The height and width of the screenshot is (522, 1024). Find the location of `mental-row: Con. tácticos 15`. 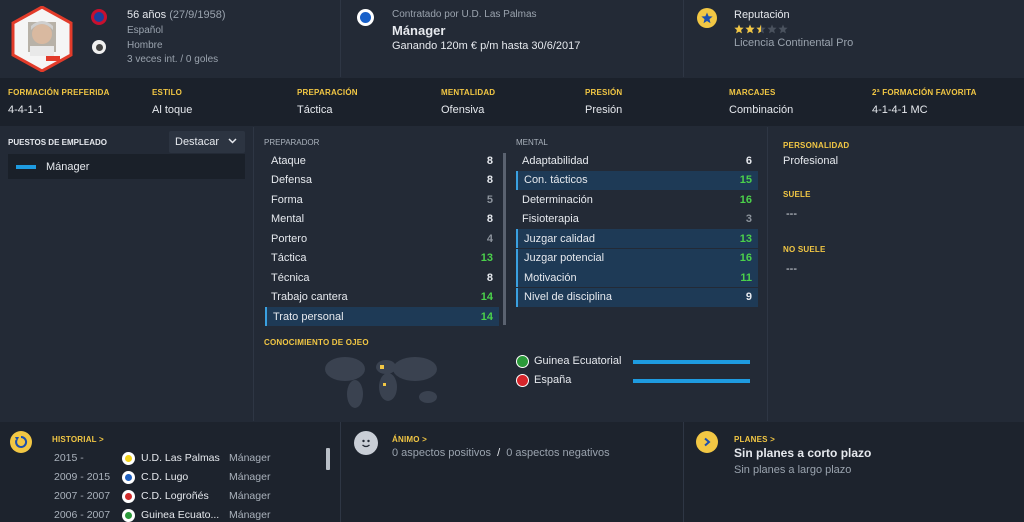

mental-row: Con. tácticos 15 is located at coordinates (637, 180).